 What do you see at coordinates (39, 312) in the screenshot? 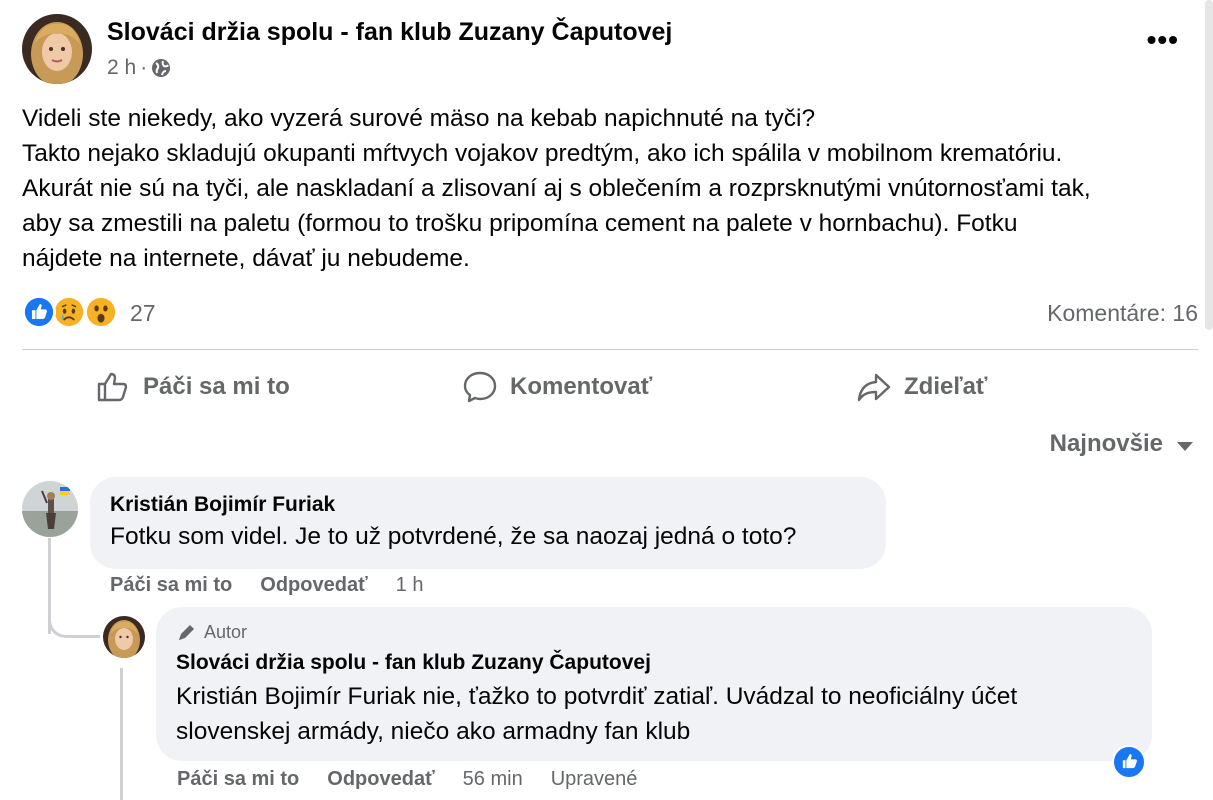
I see `like-icon` at bounding box center [39, 312].